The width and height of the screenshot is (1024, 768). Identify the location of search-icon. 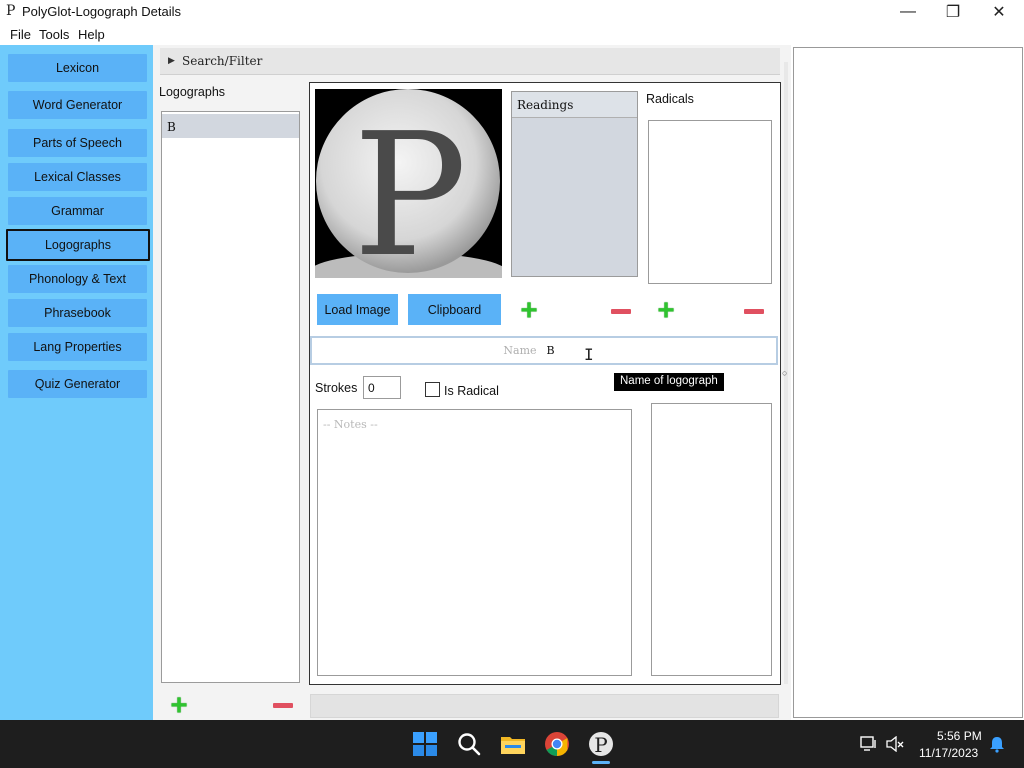
(469, 744).